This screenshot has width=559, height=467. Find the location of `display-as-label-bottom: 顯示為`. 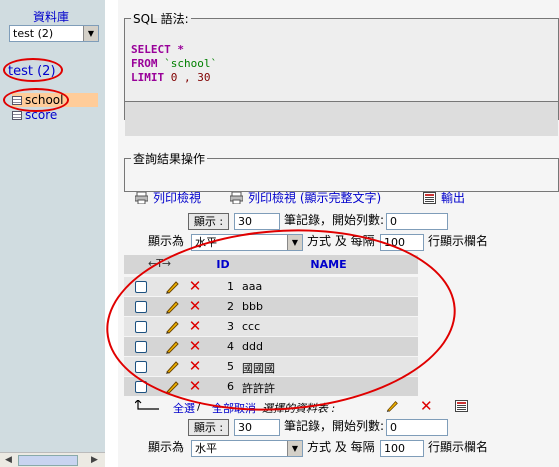

display-as-label-bottom: 顯示為 is located at coordinates (166, 447).